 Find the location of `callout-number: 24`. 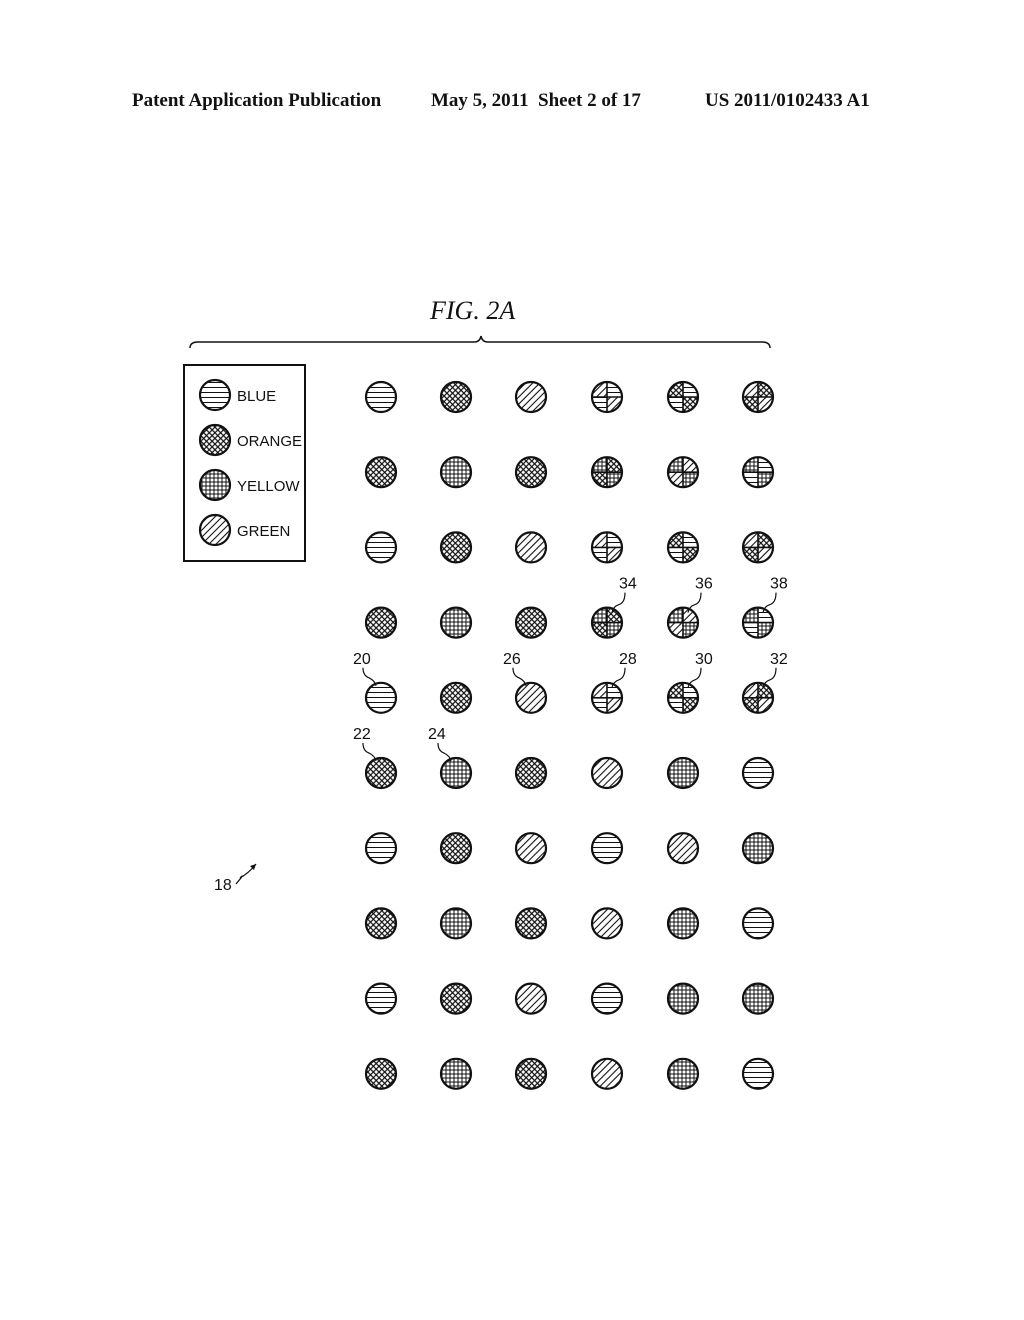

callout-number: 24 is located at coordinates (437, 734).